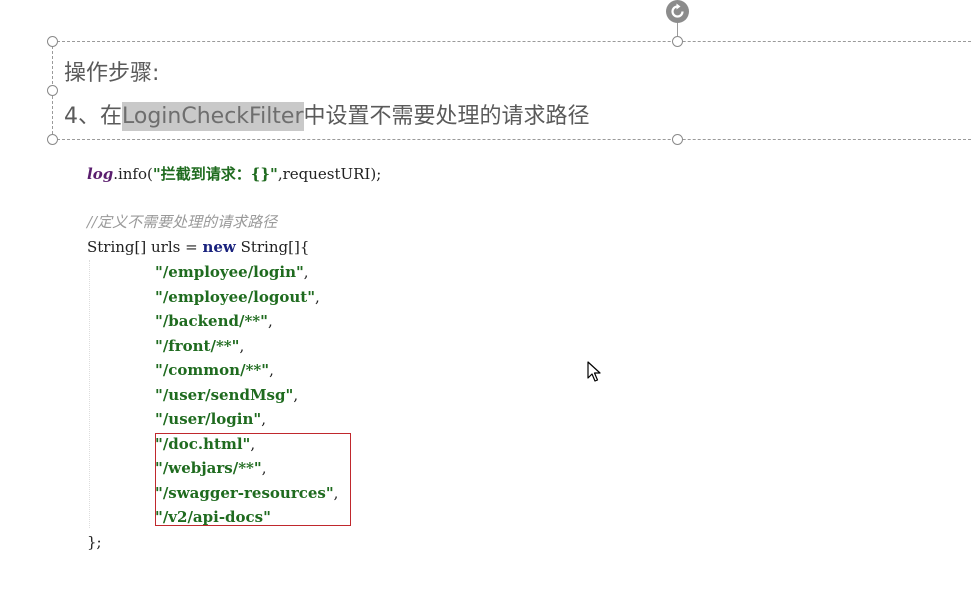 The height and width of the screenshot is (594, 971). I want to click on selection-border-top, so click(511, 41).